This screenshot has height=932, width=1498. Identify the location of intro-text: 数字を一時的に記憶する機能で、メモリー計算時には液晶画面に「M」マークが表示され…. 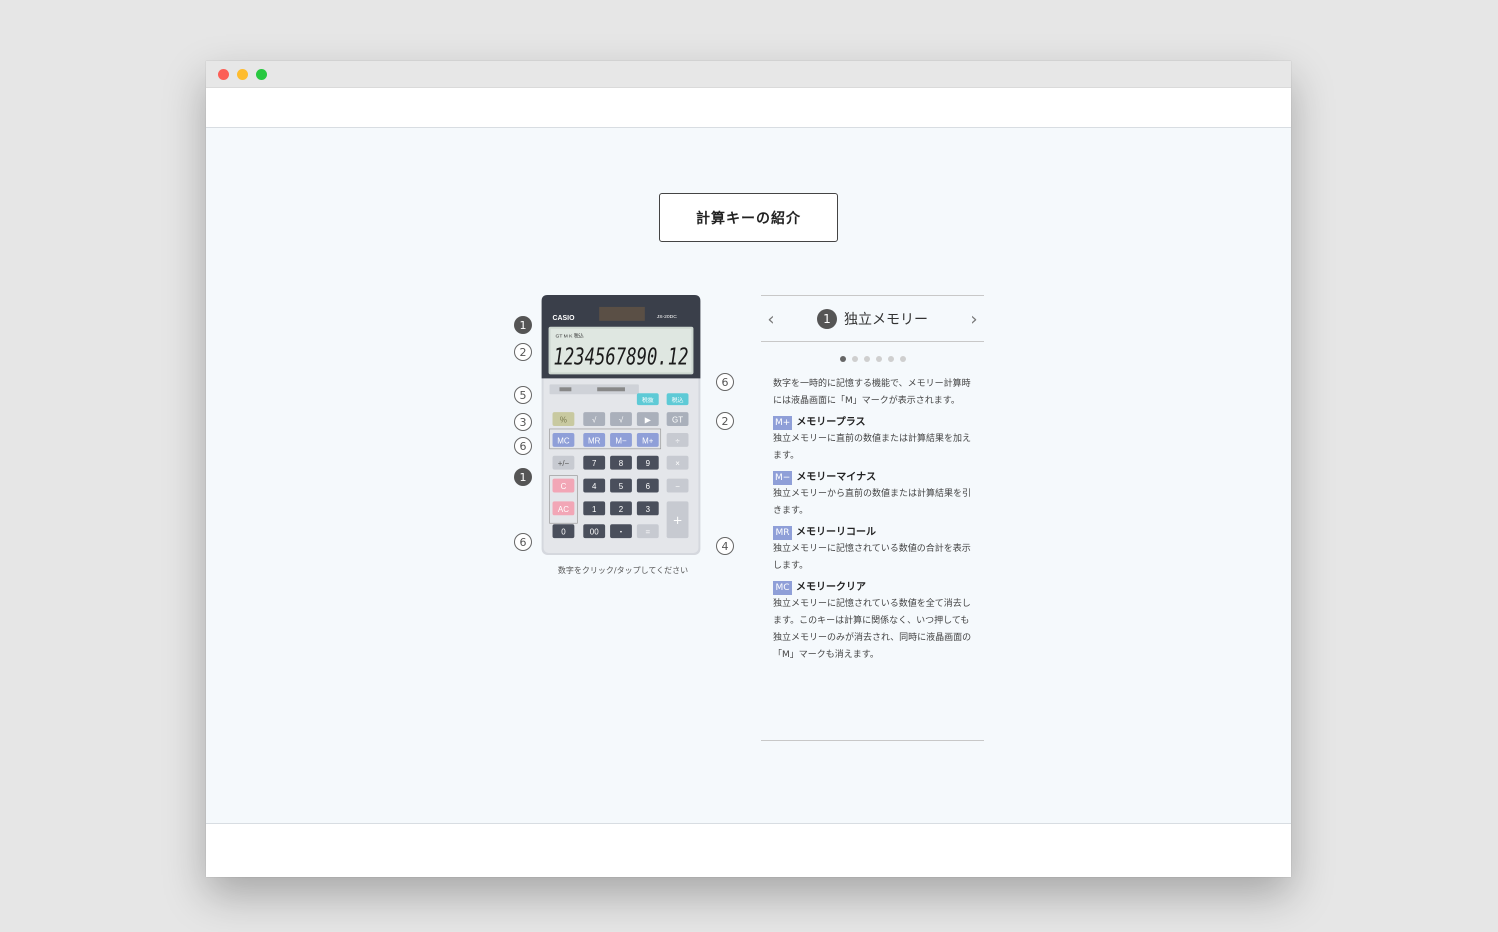
(872, 392).